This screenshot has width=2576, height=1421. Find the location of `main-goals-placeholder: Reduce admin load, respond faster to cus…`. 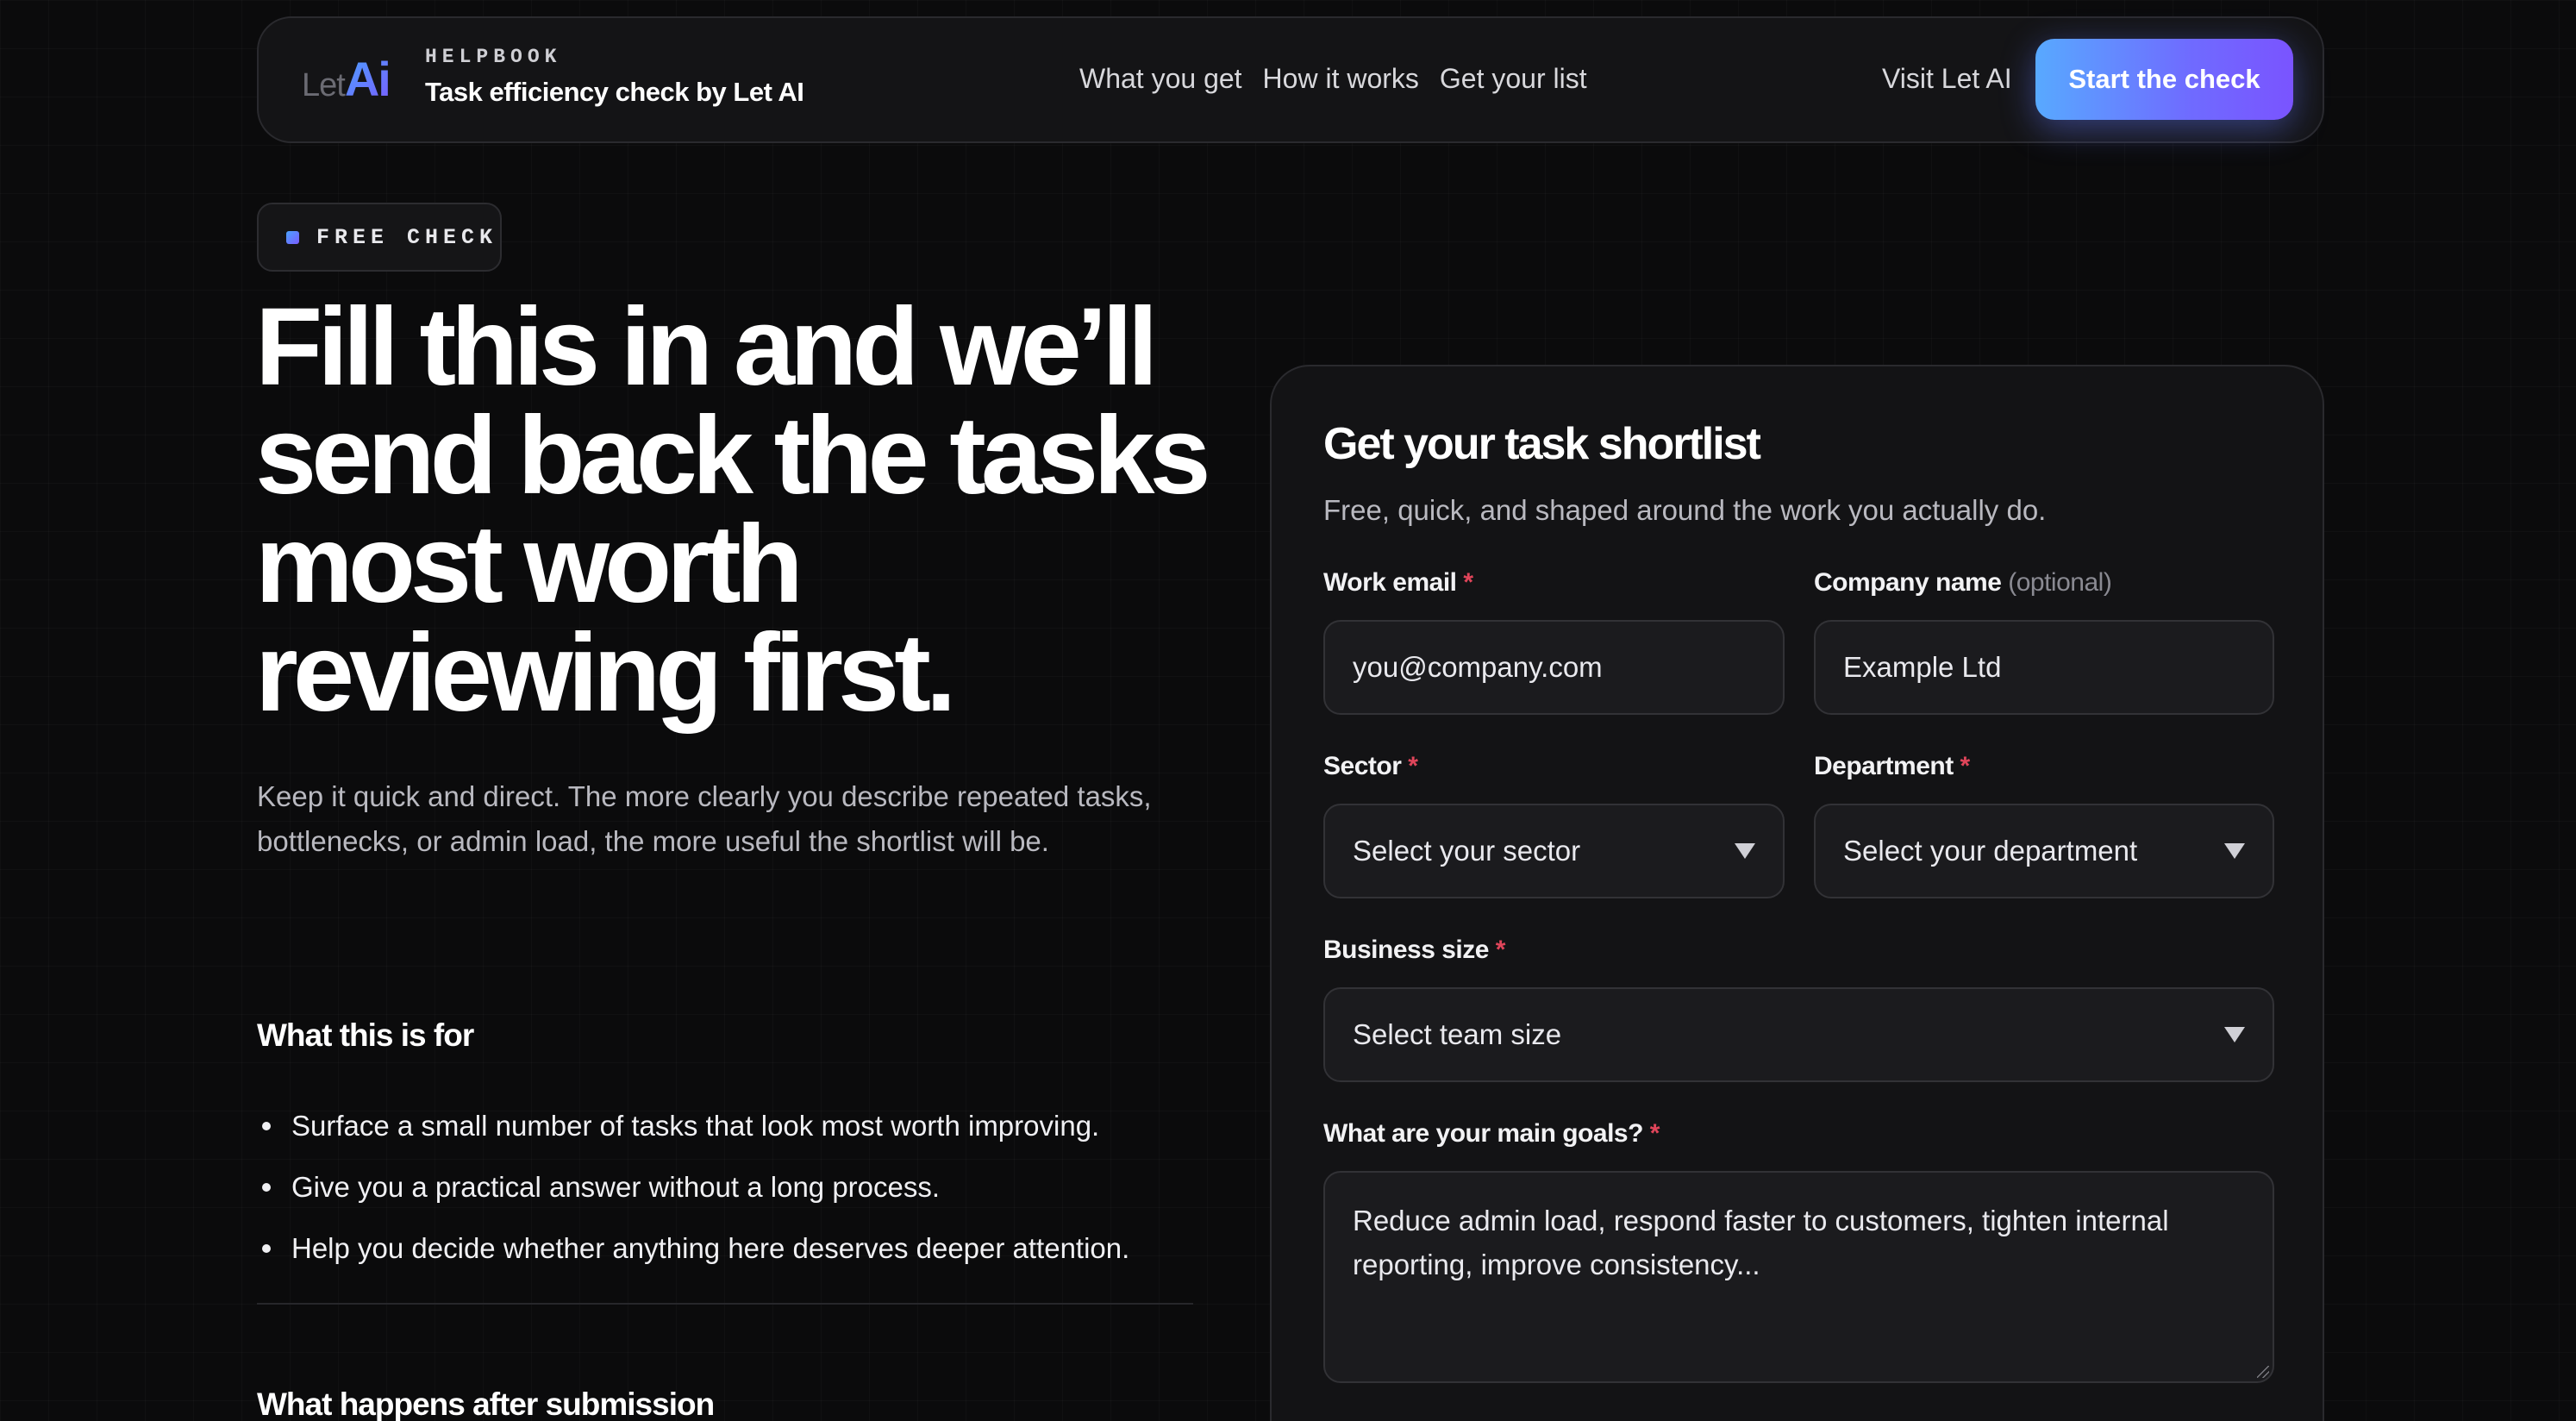

main-goals-placeholder: Reduce admin load, respond faster to cus… is located at coordinates (1761, 1242).